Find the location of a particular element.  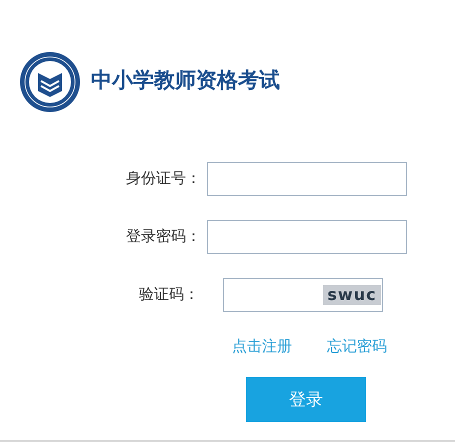

login-button: 登录 is located at coordinates (306, 399).